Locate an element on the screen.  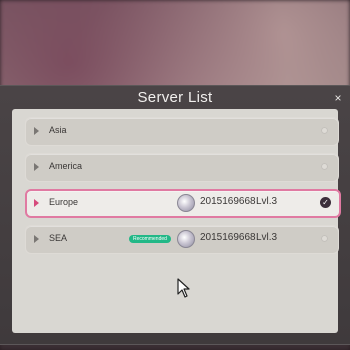
server-row-europe: Europe 2015169668 Lvl.3 ✓ is located at coordinates (183, 203).